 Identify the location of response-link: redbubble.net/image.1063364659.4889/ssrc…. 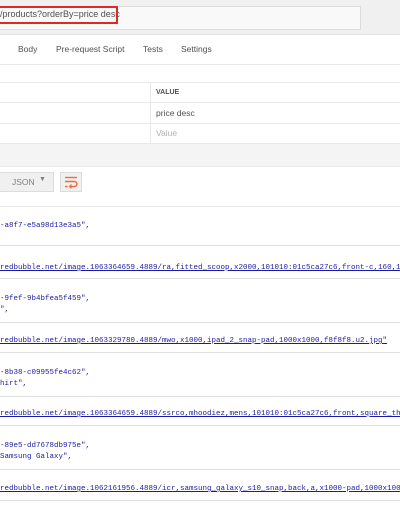
(200, 414).